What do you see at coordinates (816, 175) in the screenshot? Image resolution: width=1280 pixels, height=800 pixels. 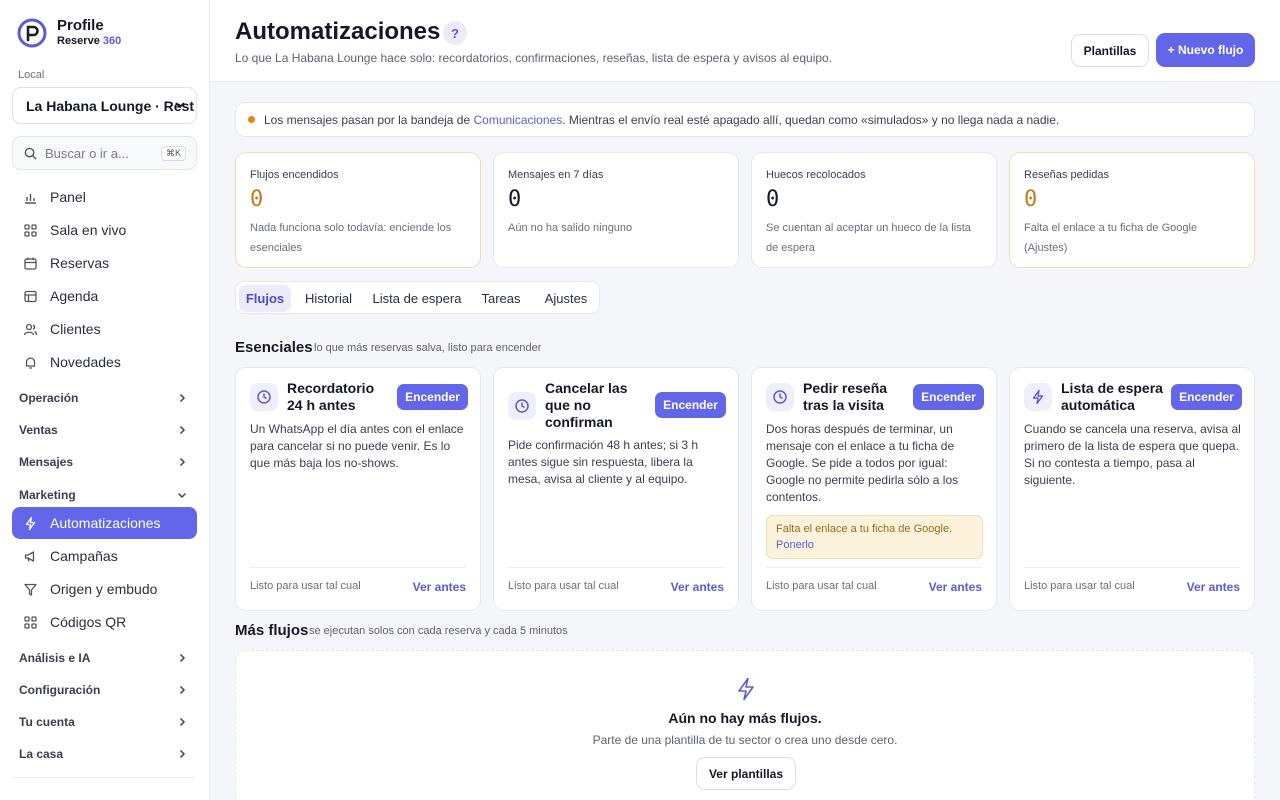 I see `stat-label: Huecos recolocados` at bounding box center [816, 175].